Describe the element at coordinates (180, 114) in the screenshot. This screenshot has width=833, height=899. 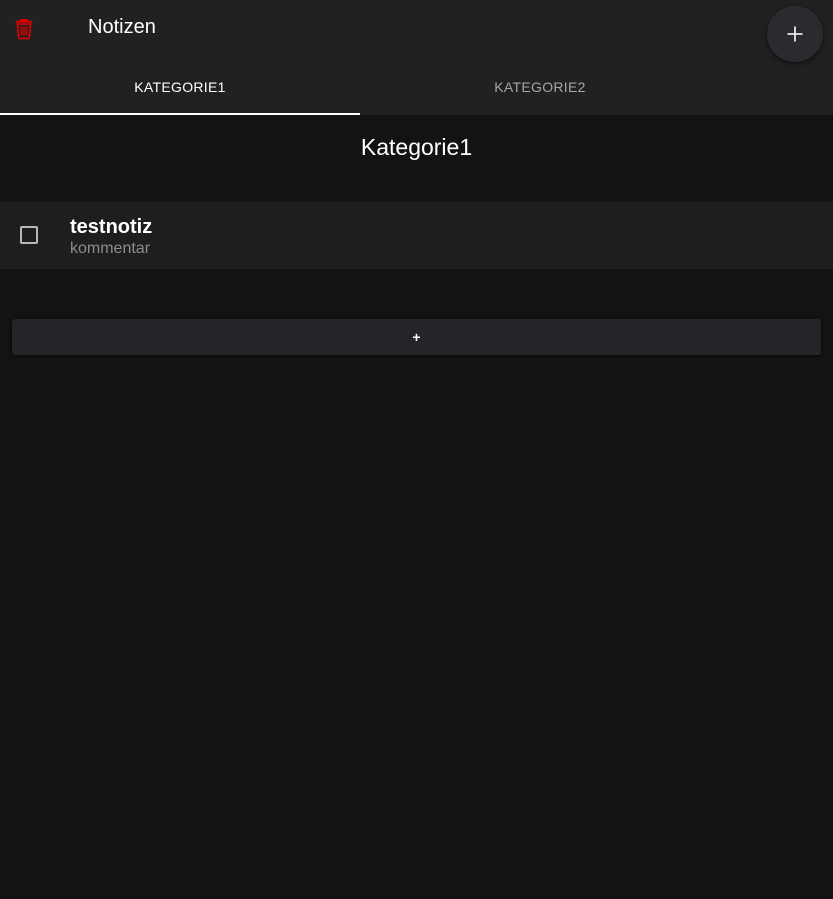
I see `active-tab-indicator` at that location.